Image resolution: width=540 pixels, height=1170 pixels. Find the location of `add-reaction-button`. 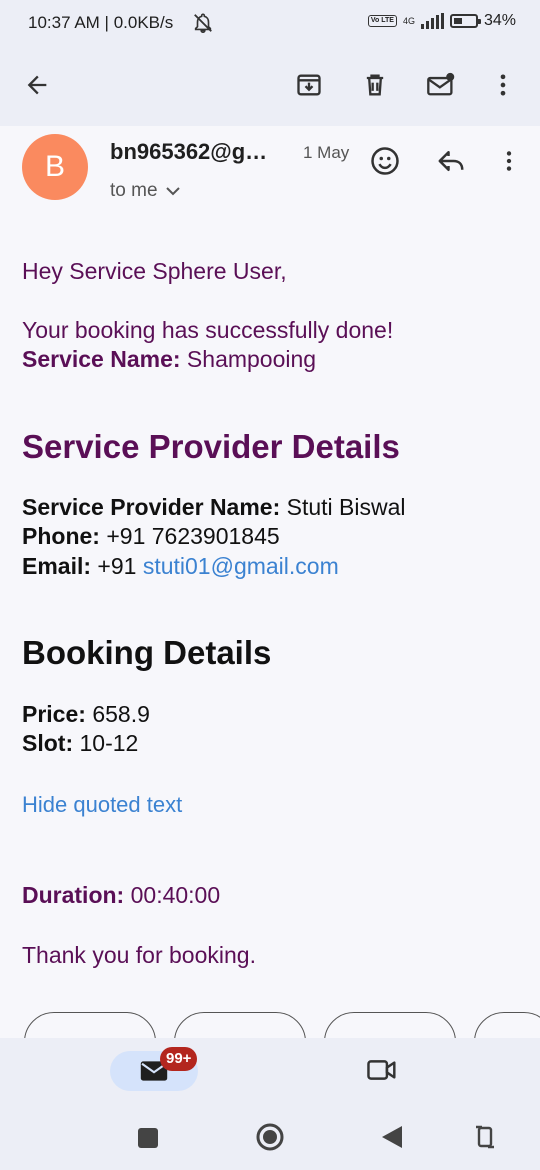

add-reaction-button is located at coordinates (385, 161).